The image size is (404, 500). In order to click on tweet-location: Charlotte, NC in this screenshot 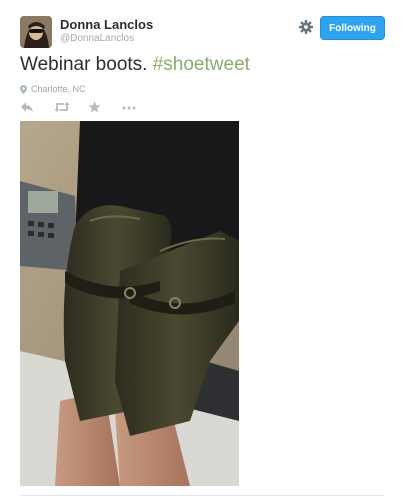, I will do `click(53, 89)`.